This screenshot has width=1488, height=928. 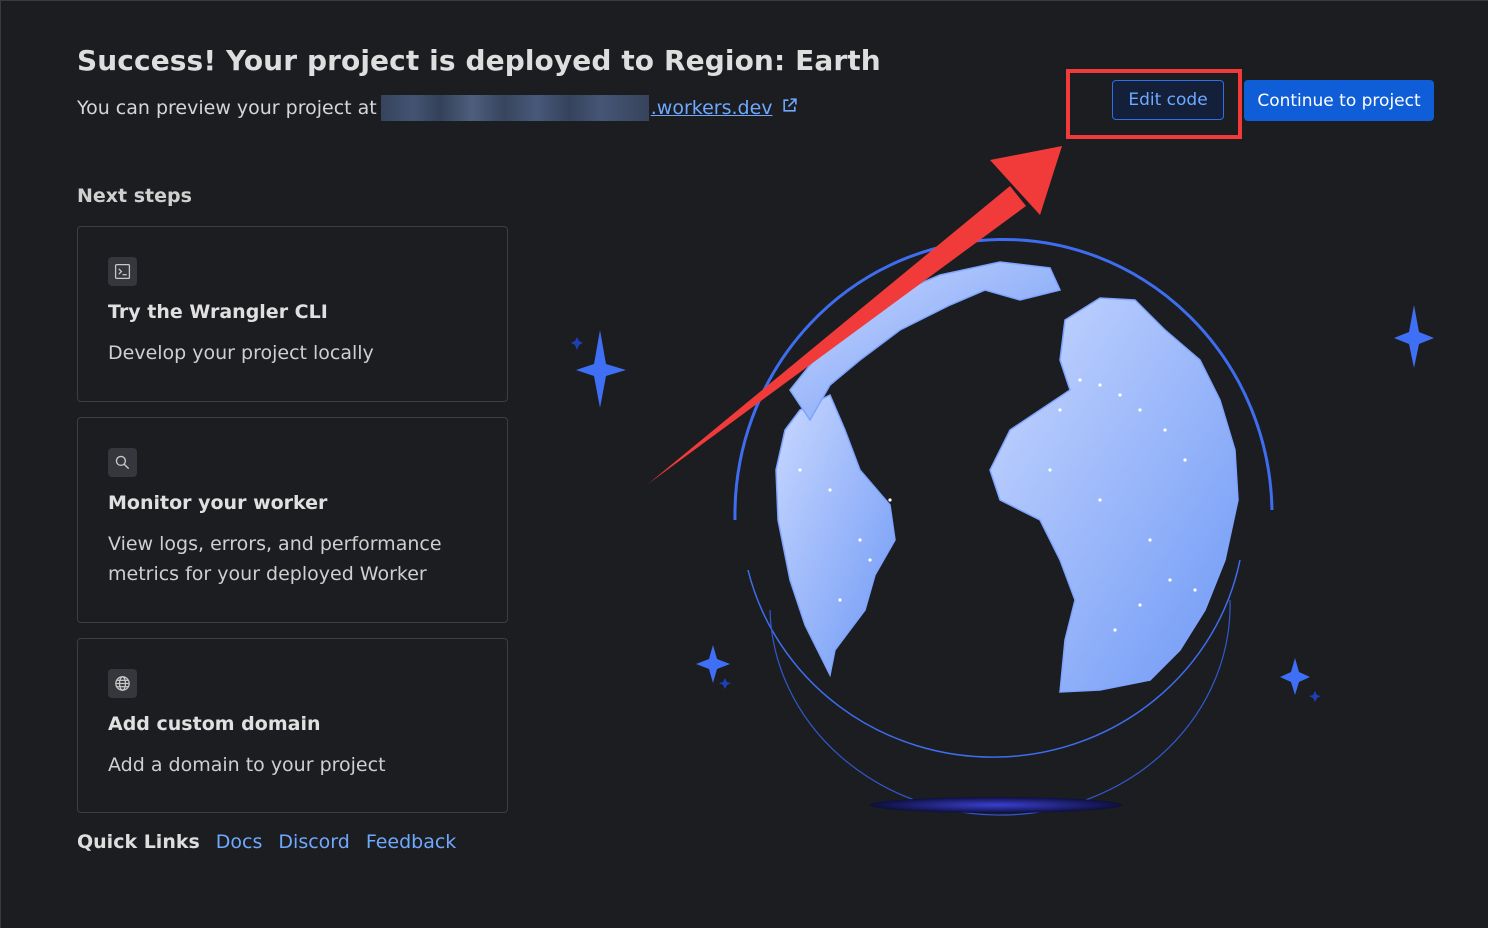 I want to click on globe-shadow, so click(x=996, y=805).